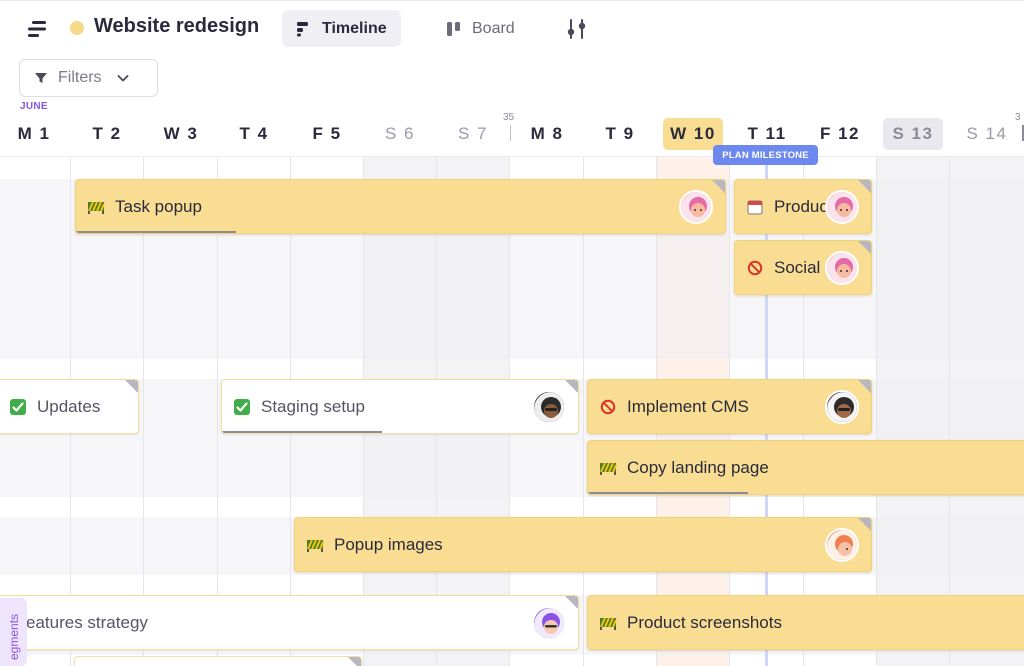 This screenshot has height=666, width=1024. I want to click on task-card-product-screenshots: Product screenshots, so click(805, 622).